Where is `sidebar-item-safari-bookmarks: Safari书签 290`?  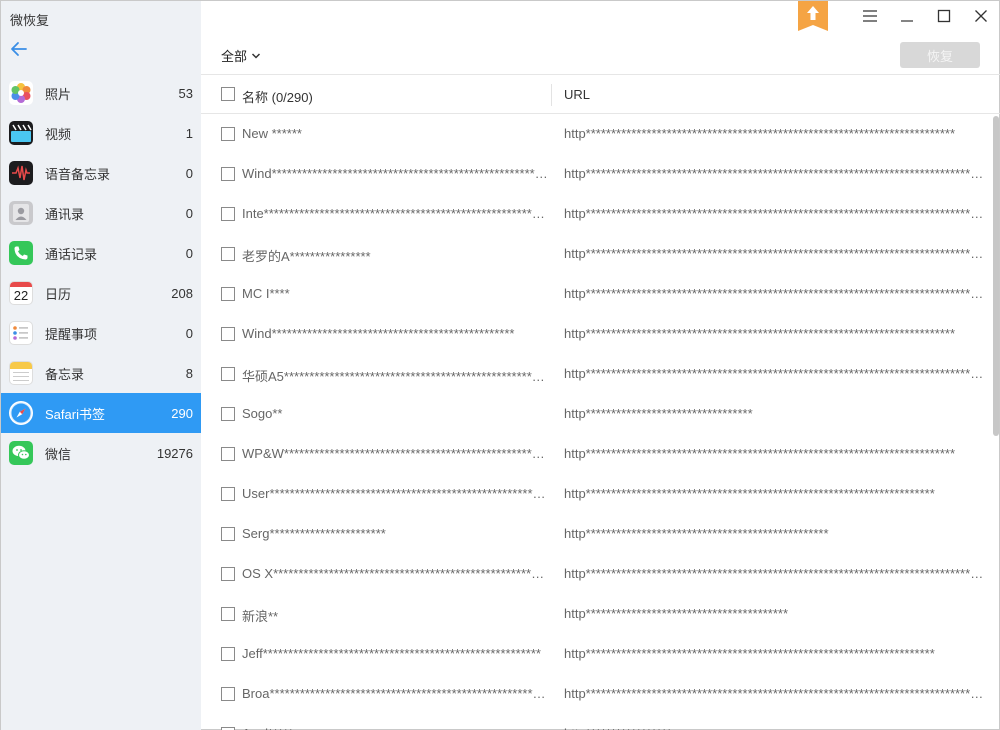 sidebar-item-safari-bookmarks: Safari书签 290 is located at coordinates (101, 413).